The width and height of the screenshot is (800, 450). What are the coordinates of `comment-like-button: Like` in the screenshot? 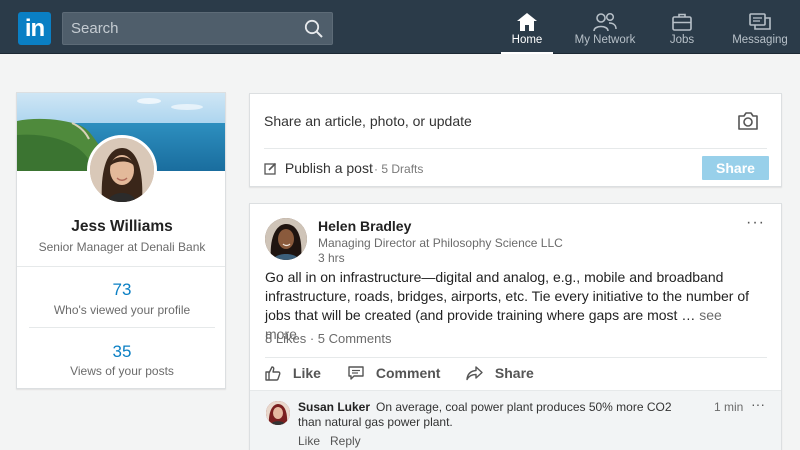 It's located at (309, 441).